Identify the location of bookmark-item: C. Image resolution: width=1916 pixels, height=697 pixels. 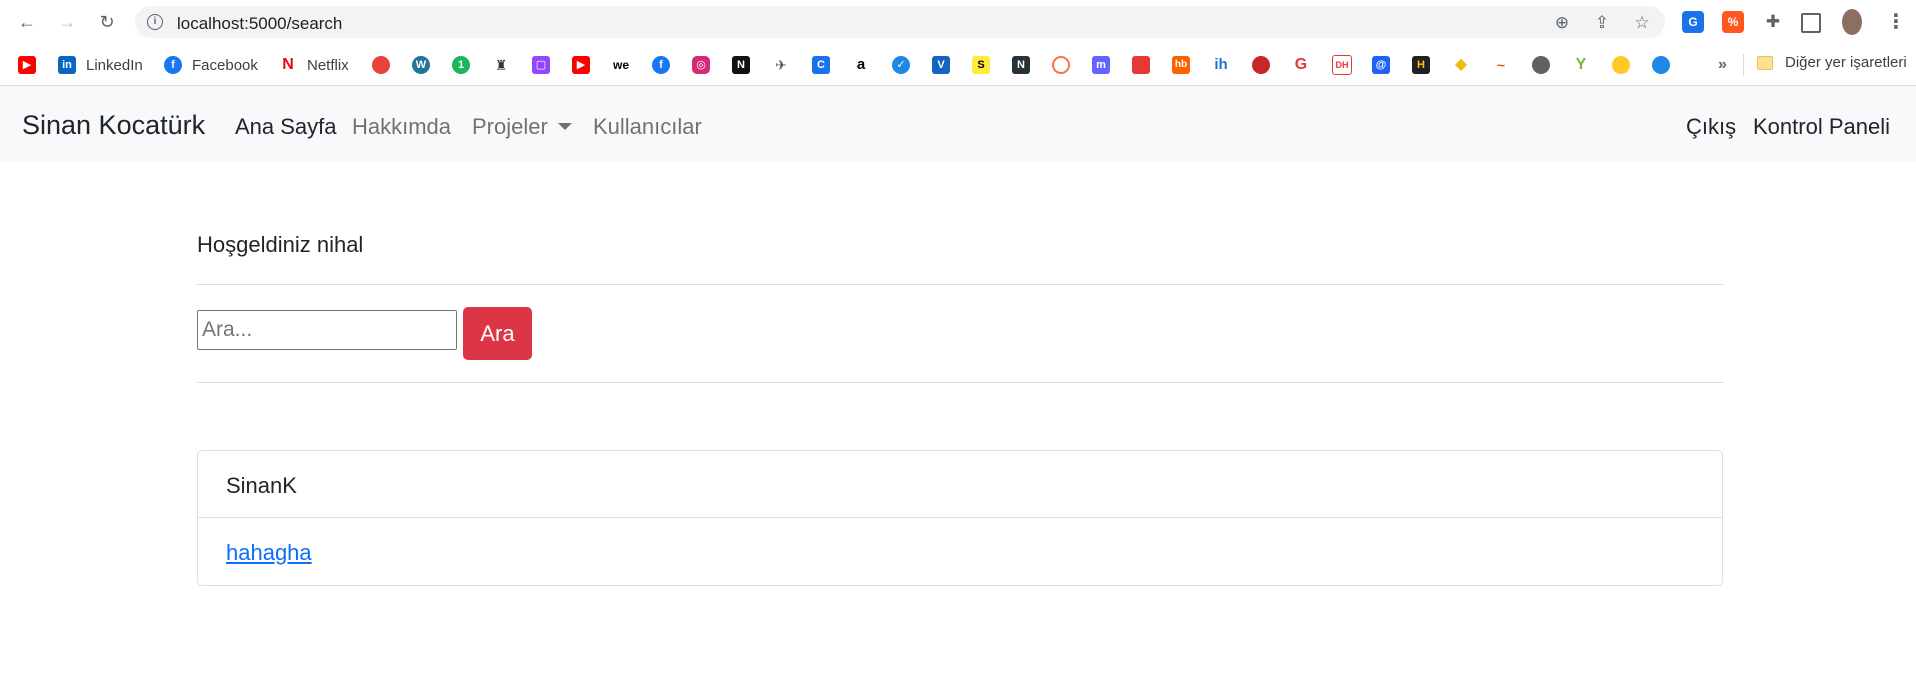
(821, 65).